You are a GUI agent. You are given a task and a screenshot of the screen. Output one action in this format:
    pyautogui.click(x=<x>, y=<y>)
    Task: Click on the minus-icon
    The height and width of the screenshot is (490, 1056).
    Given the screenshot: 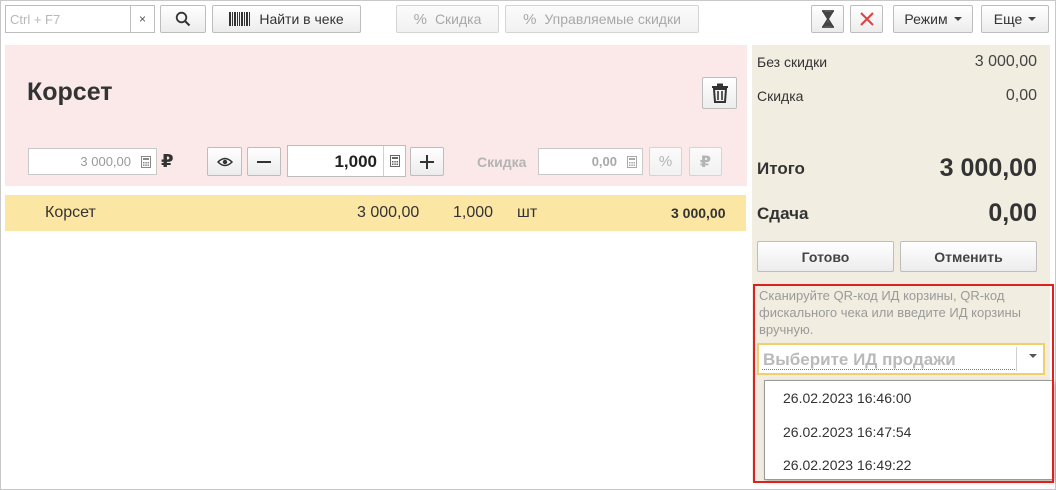 What is the action you would take?
    pyautogui.click(x=264, y=161)
    